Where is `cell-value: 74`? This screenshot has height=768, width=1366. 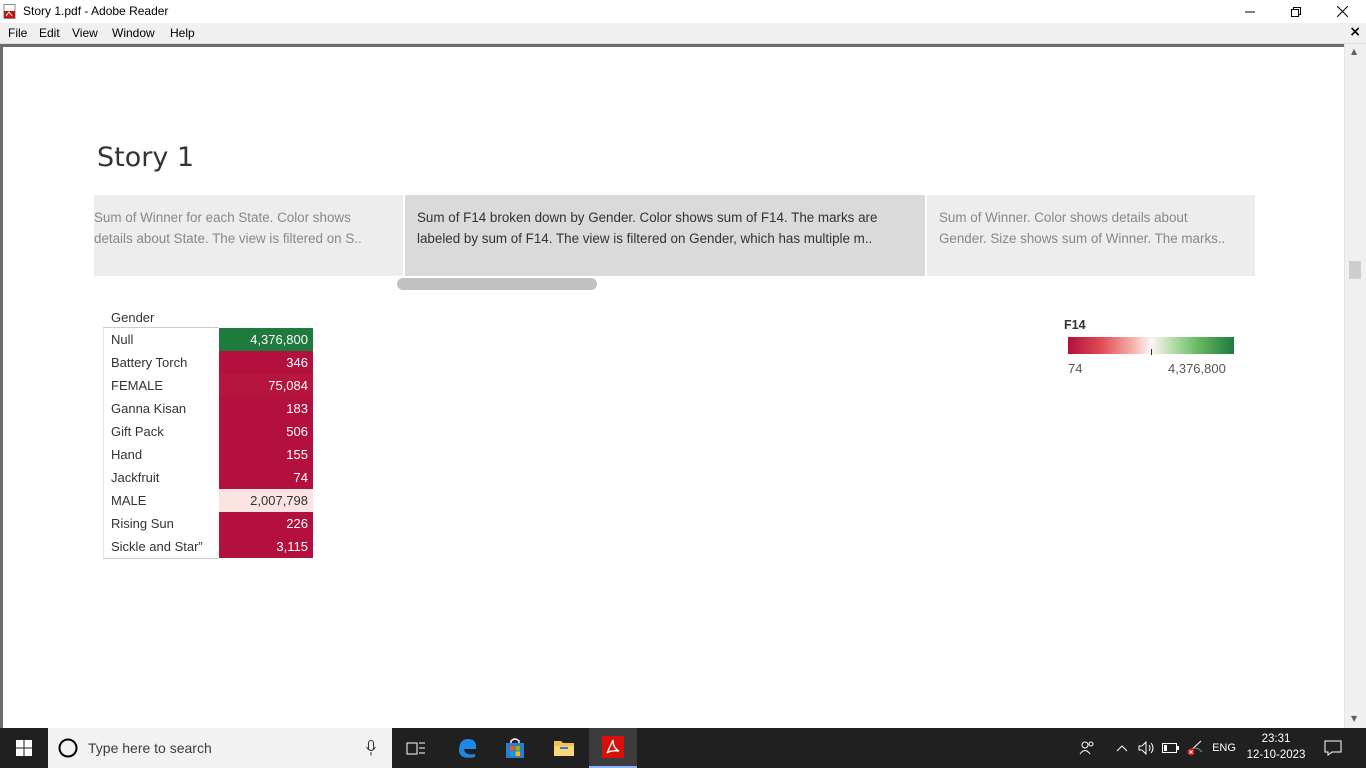 cell-value: 74 is located at coordinates (300, 477).